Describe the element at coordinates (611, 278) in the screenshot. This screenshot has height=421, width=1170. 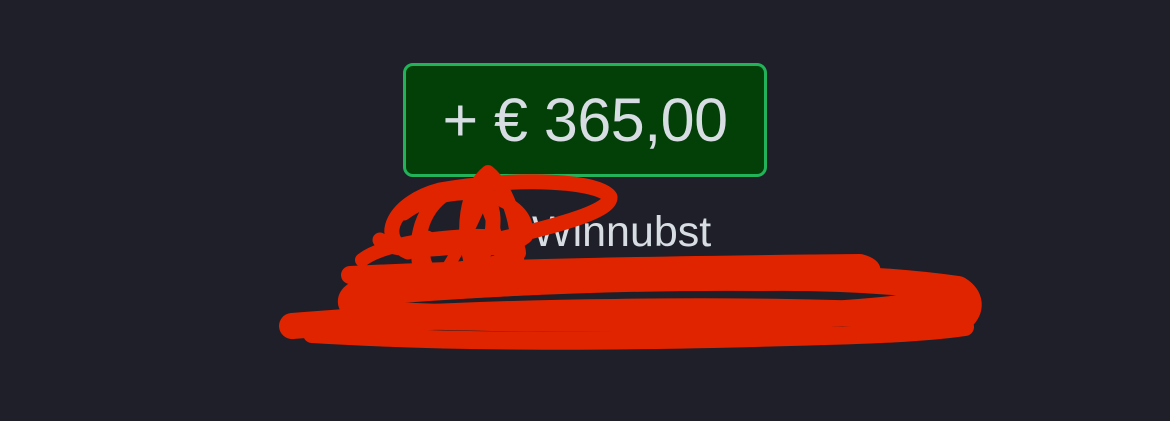
I see `redaction-stroke-upper-band` at that location.